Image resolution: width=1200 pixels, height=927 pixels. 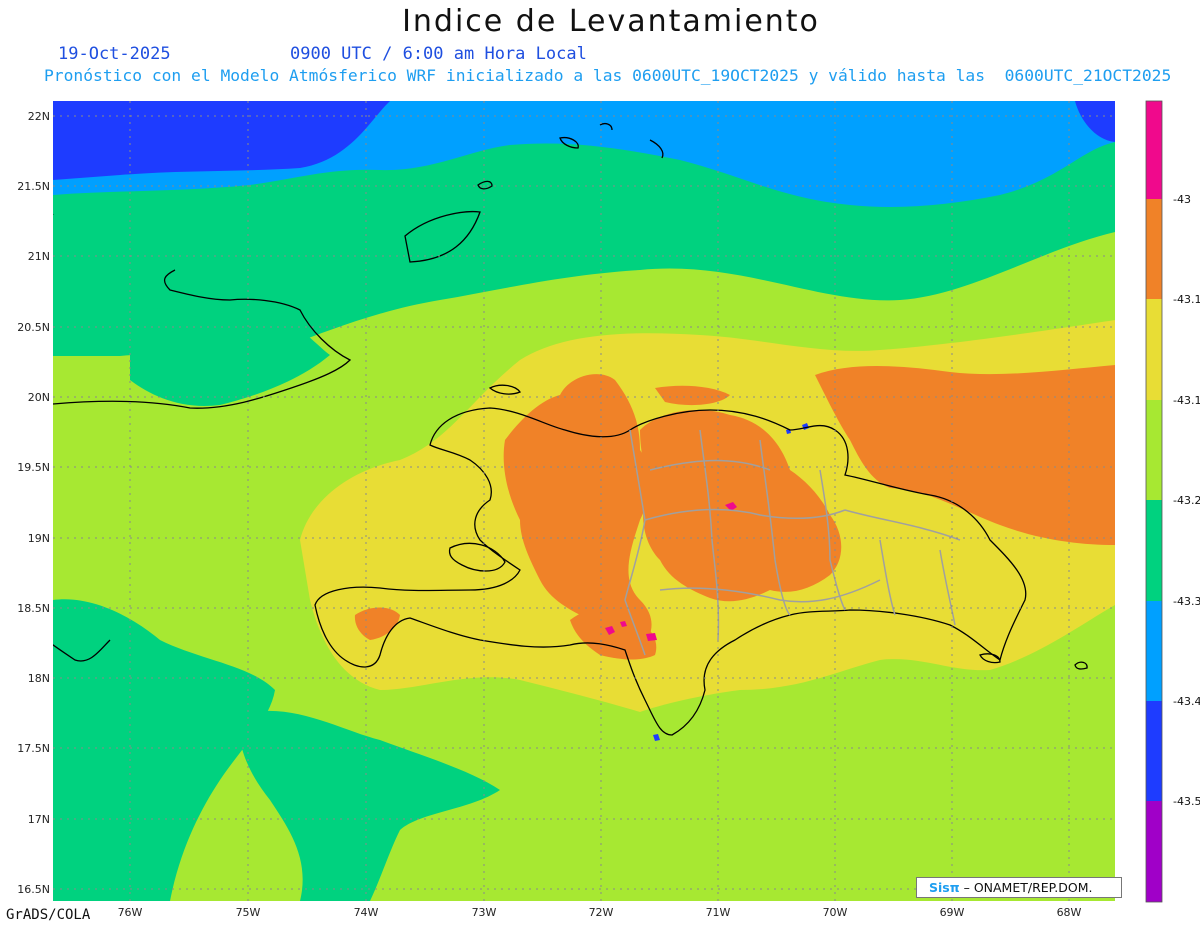 I want to click on lat-label: 20.5N, so click(x=33, y=327).